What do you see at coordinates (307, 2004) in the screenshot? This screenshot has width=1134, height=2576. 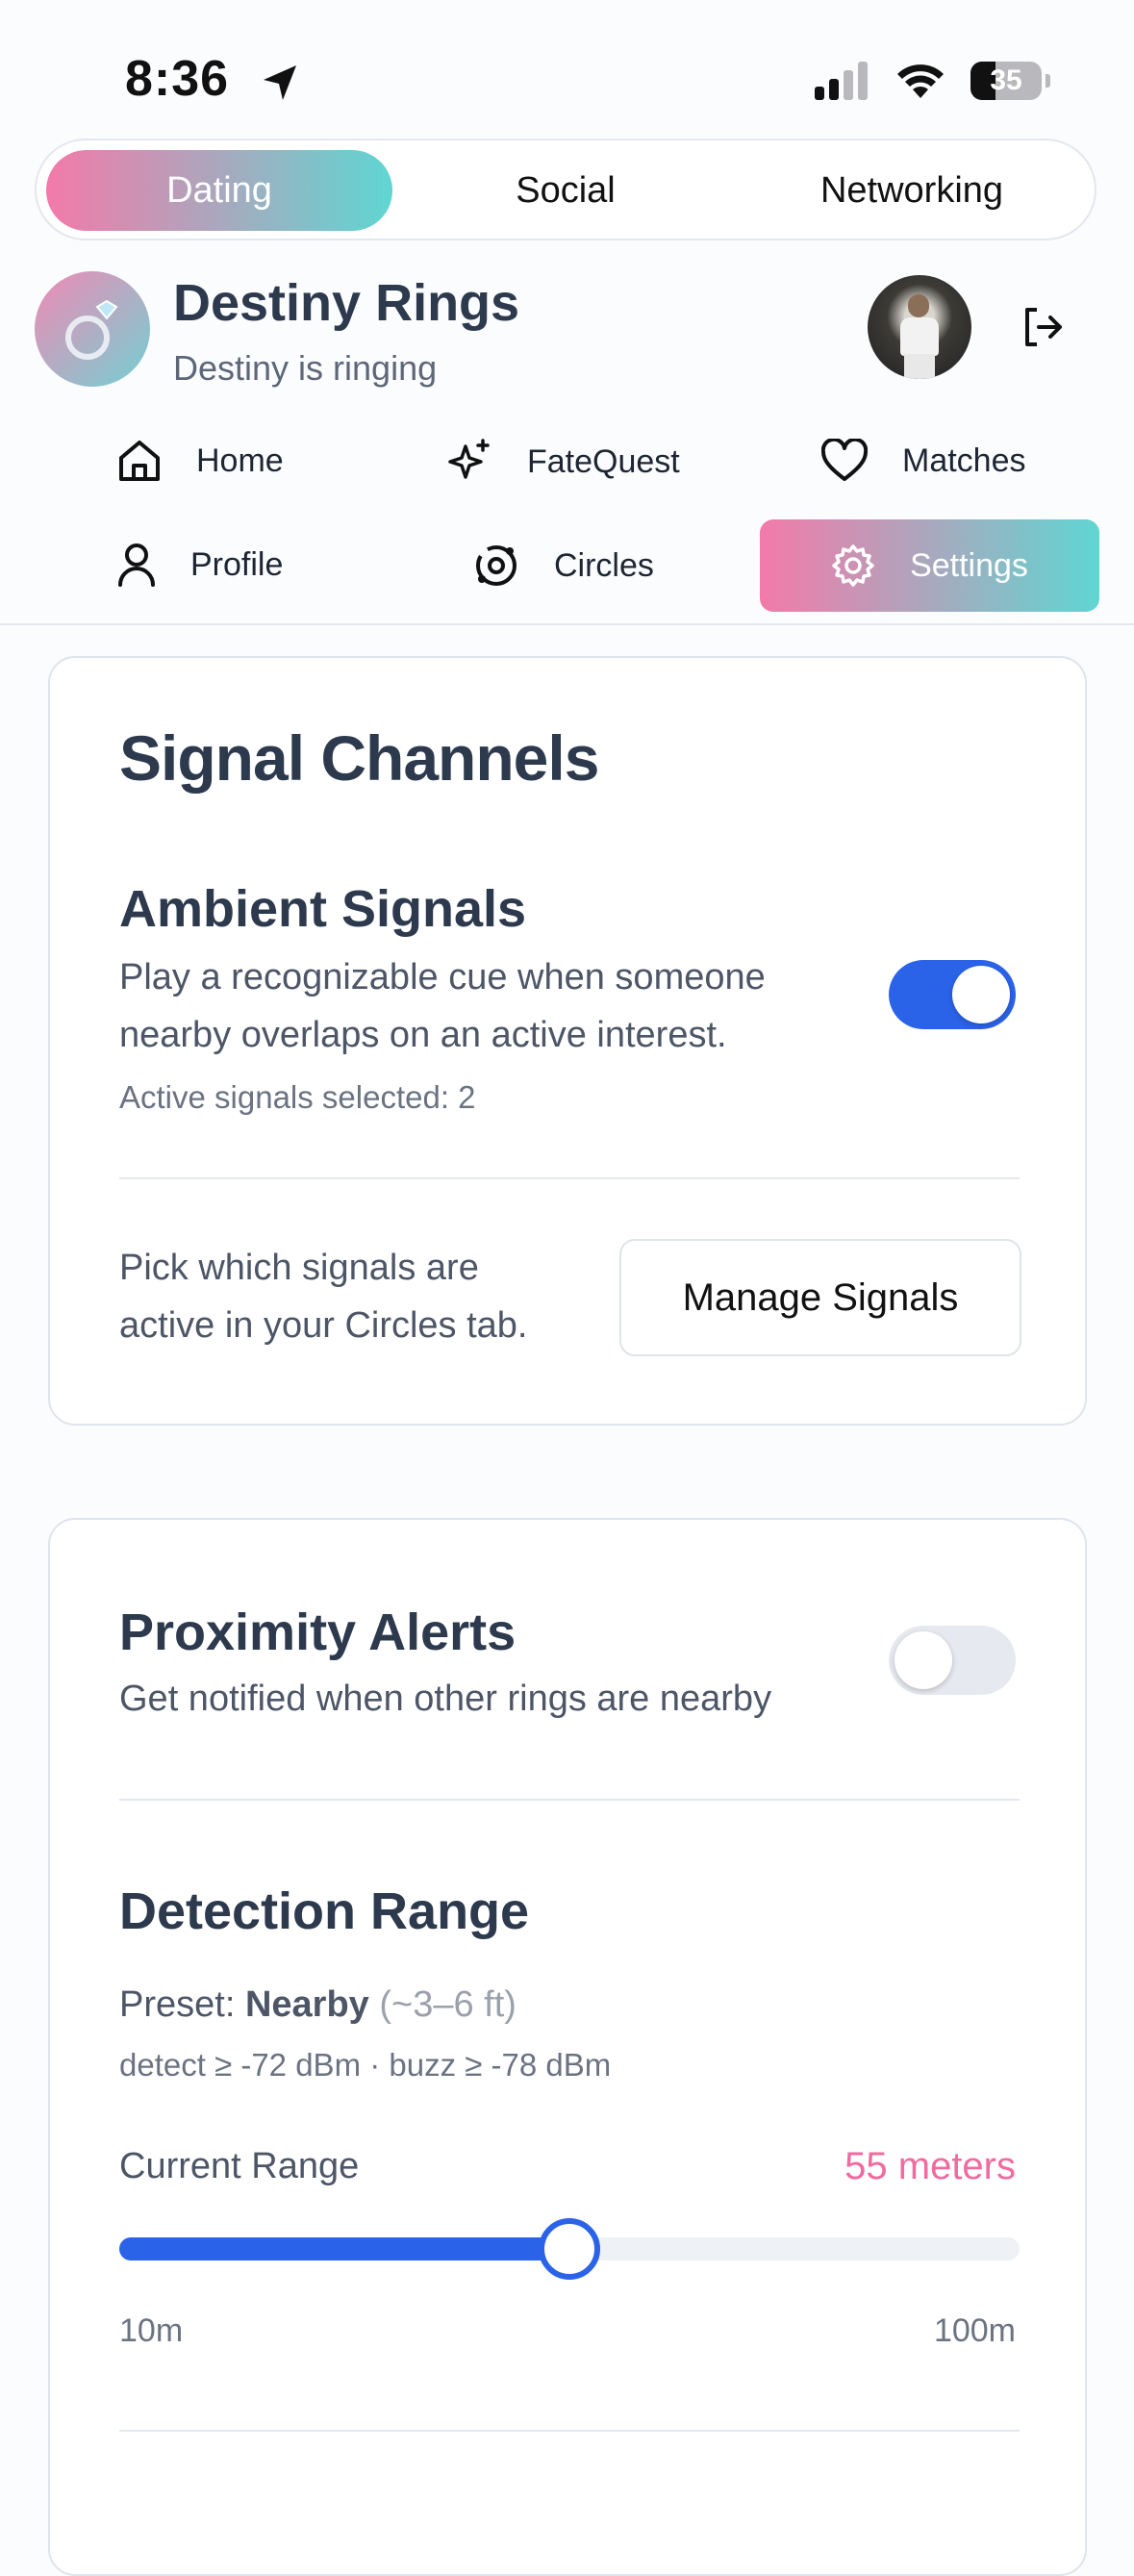 I see `preset-value: Nearby` at bounding box center [307, 2004].